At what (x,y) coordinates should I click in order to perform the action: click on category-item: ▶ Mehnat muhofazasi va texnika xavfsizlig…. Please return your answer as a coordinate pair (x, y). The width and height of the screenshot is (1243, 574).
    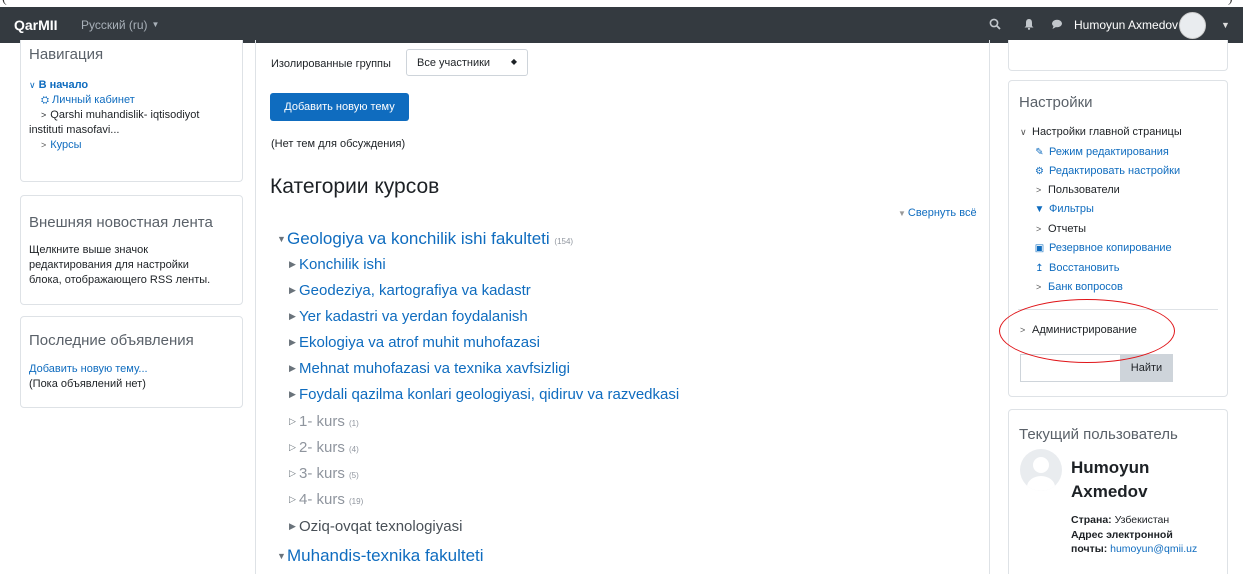
    Looking at the image, I should click on (429, 368).